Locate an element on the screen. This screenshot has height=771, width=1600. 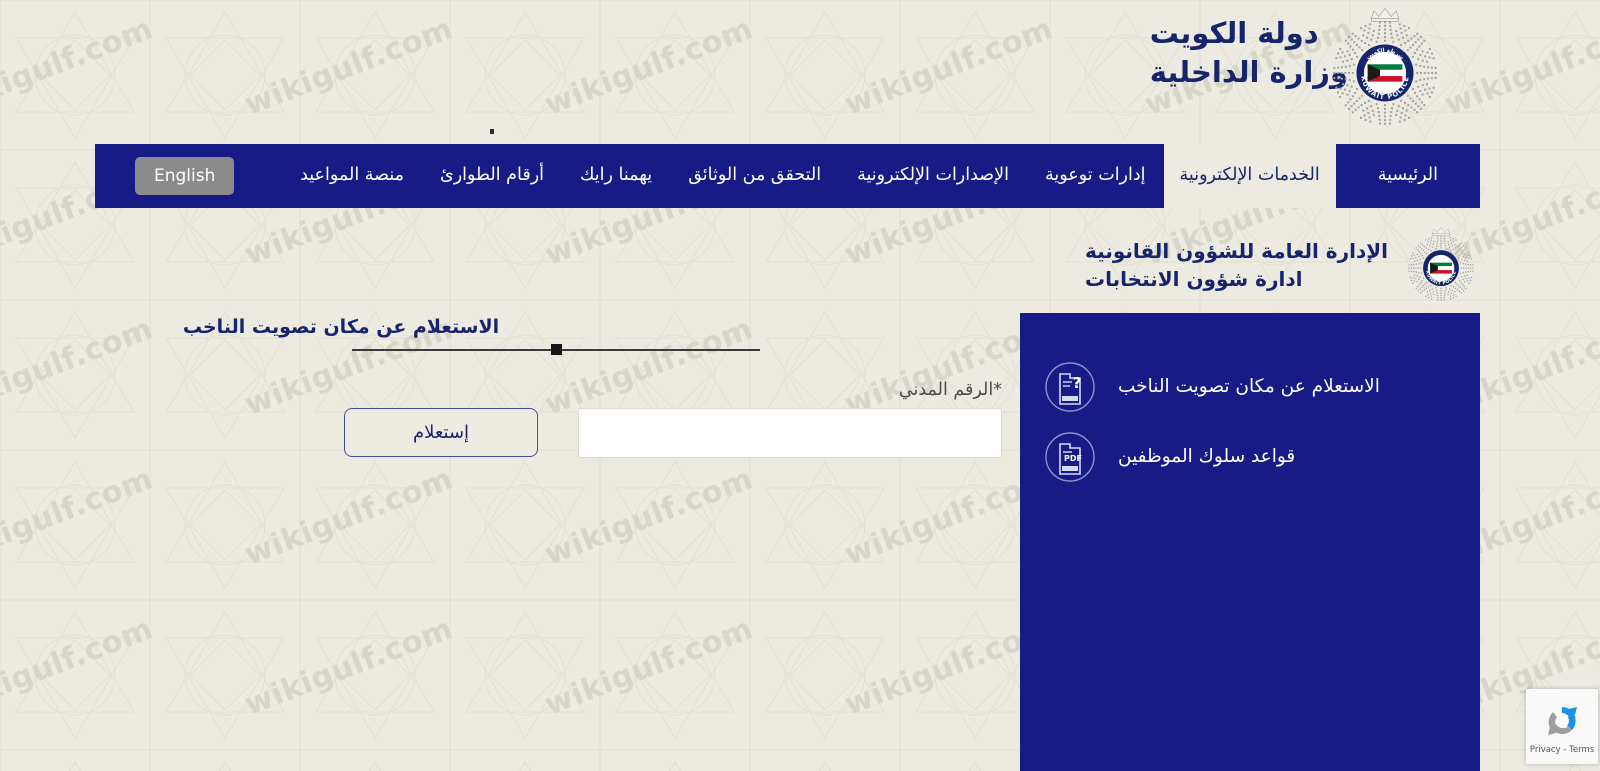
civil-id-input is located at coordinates (790, 433).